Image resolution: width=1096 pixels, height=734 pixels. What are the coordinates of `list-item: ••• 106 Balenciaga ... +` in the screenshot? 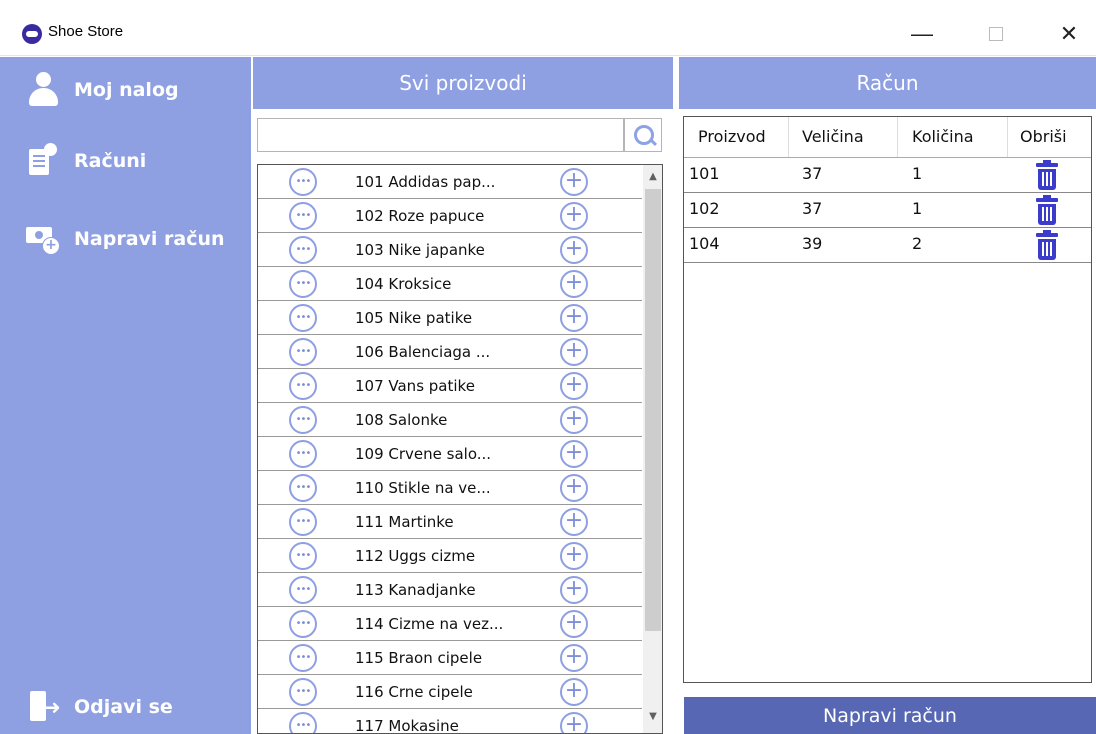 It's located at (450, 352).